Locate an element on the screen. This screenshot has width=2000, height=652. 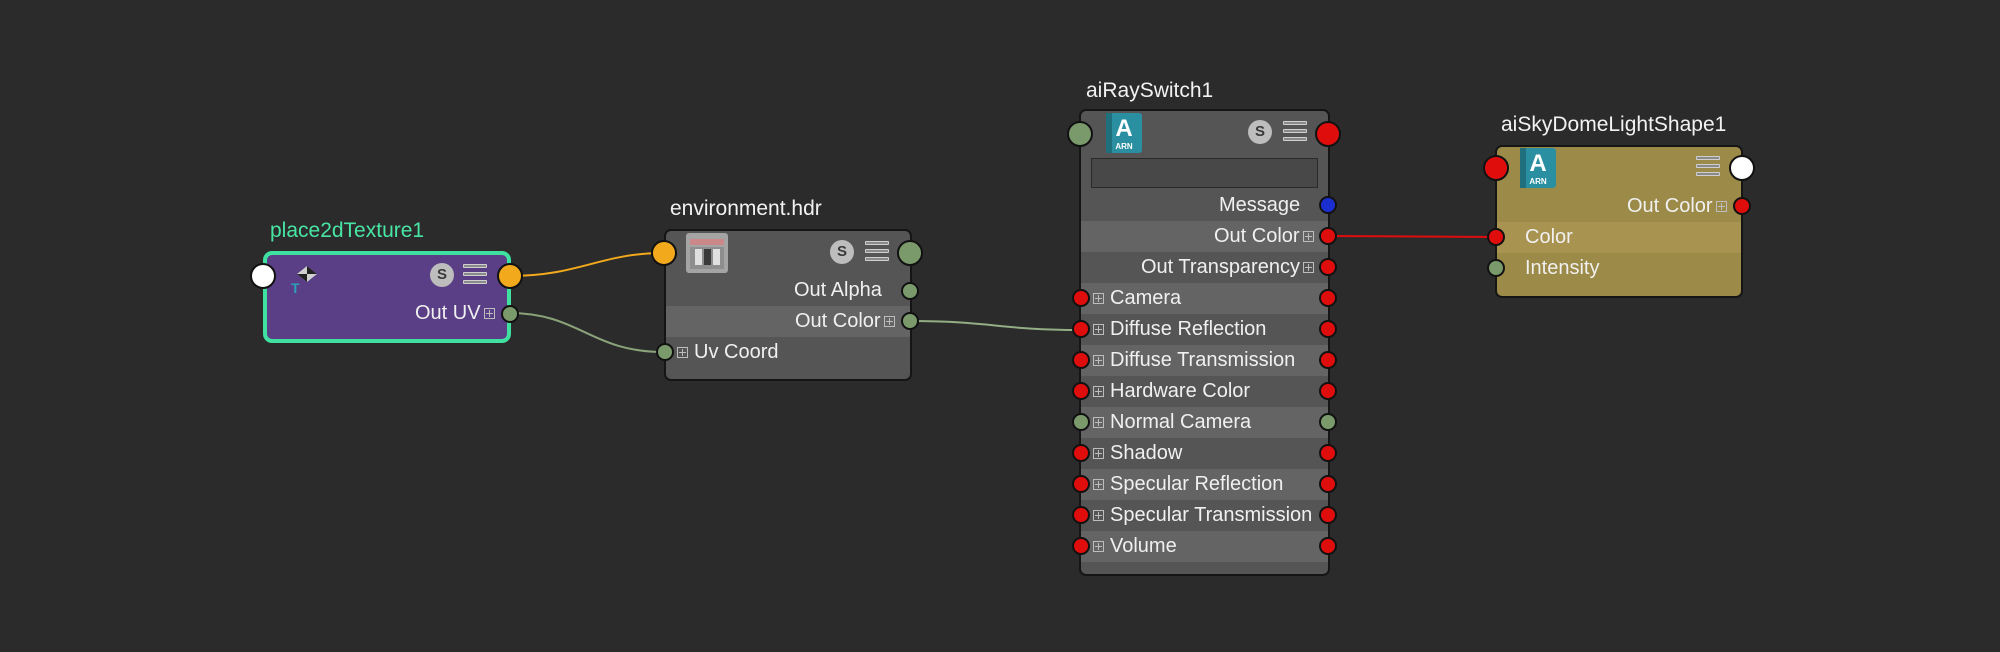
svg-text: T is located at coordinates (295, 287).